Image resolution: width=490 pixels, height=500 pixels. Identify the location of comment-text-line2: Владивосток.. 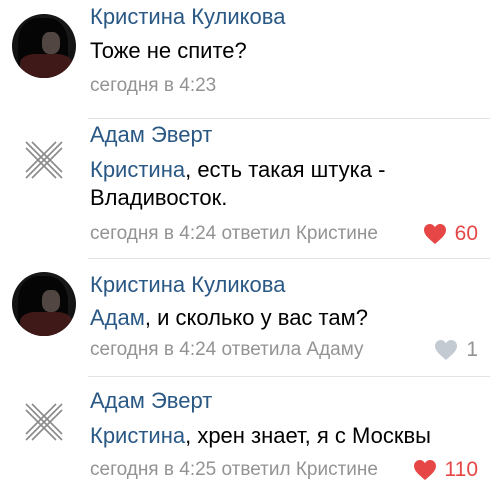
(159, 197).